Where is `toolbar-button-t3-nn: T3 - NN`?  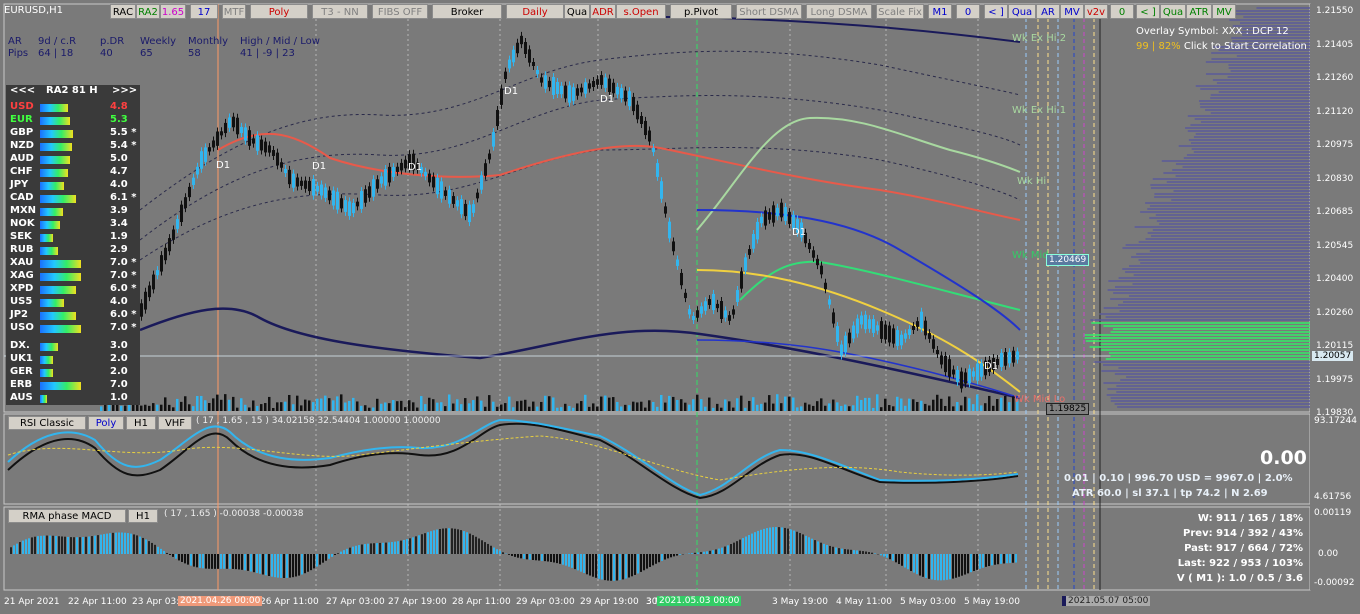
toolbar-button-t3-nn: T3 - NN is located at coordinates (340, 11).